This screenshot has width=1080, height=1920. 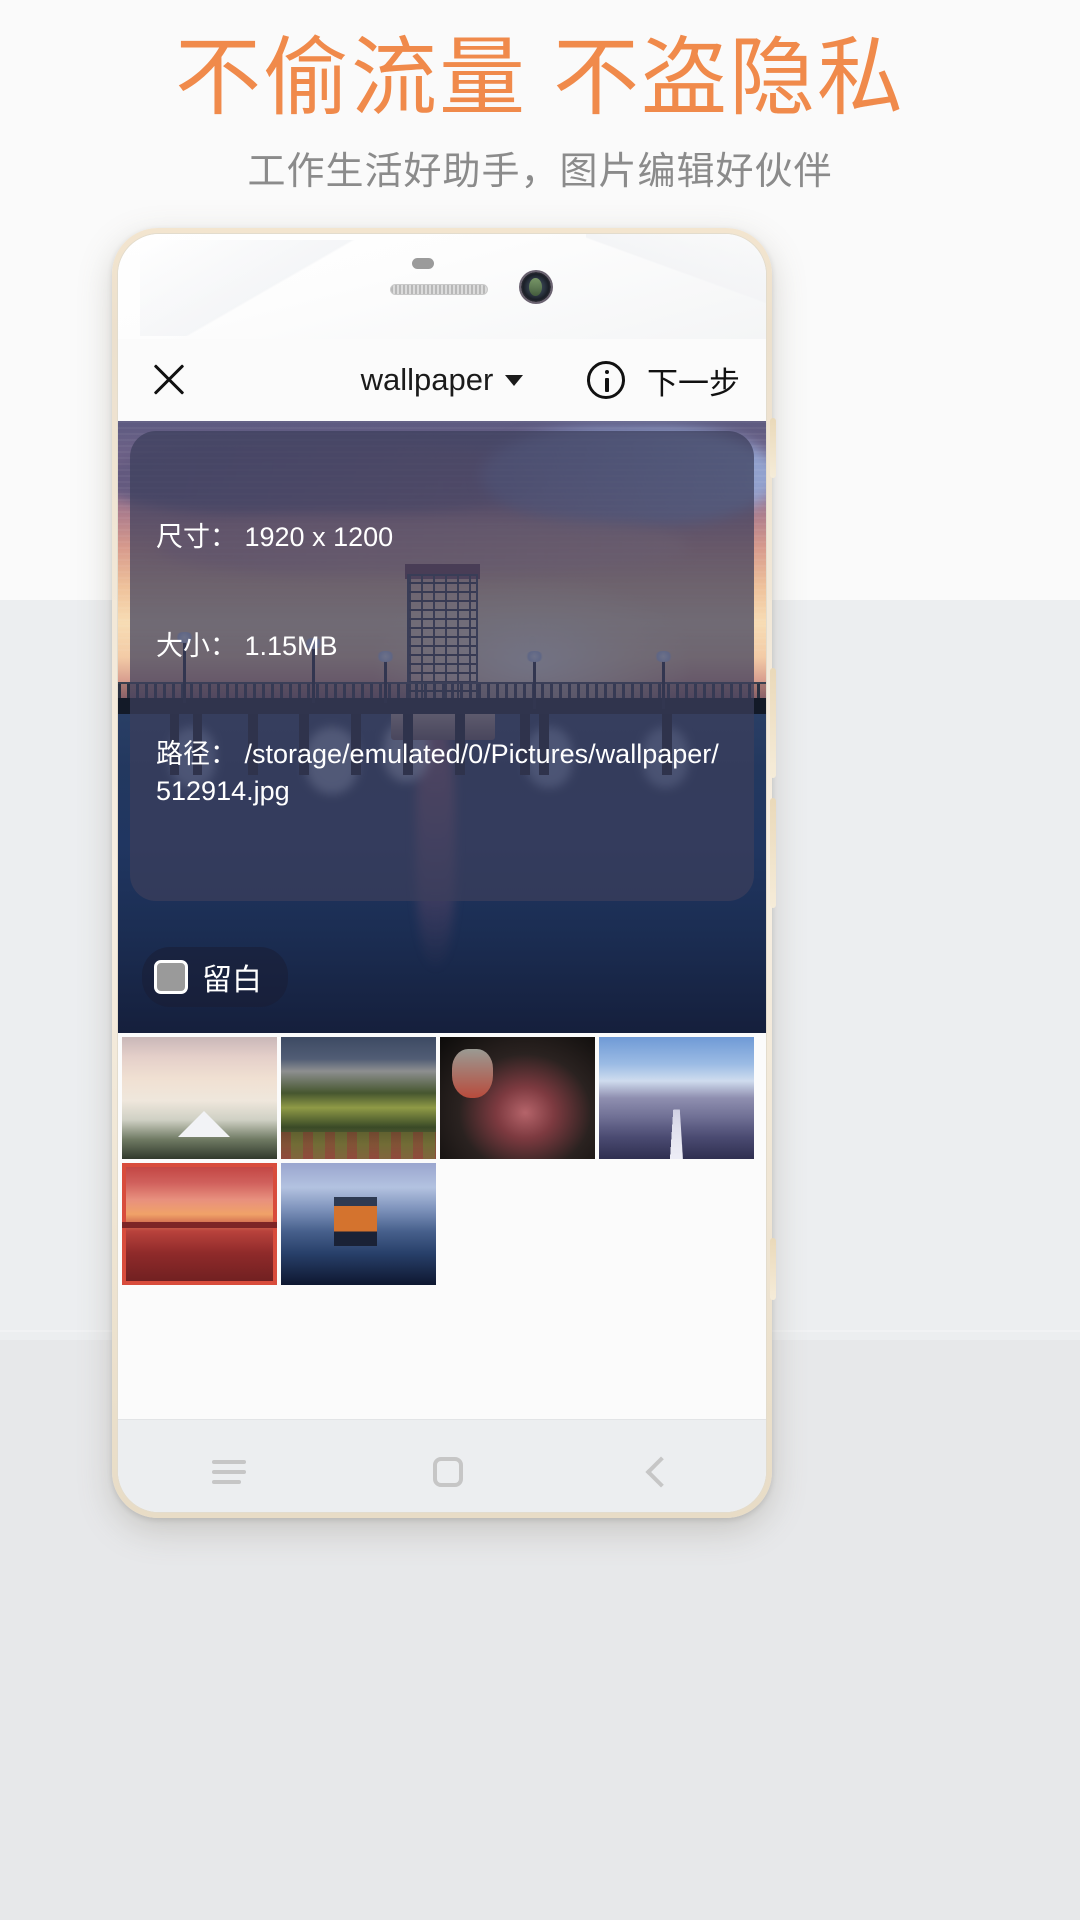 What do you see at coordinates (773, 448) in the screenshot?
I see `phone-side-button` at bounding box center [773, 448].